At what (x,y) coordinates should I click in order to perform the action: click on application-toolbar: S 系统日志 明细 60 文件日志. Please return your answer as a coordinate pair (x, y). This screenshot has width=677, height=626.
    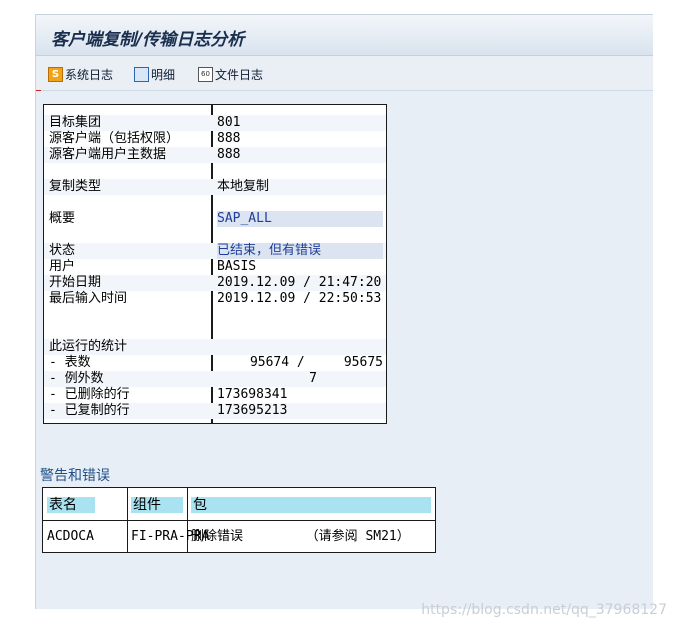
    Looking at the image, I should click on (344, 73).